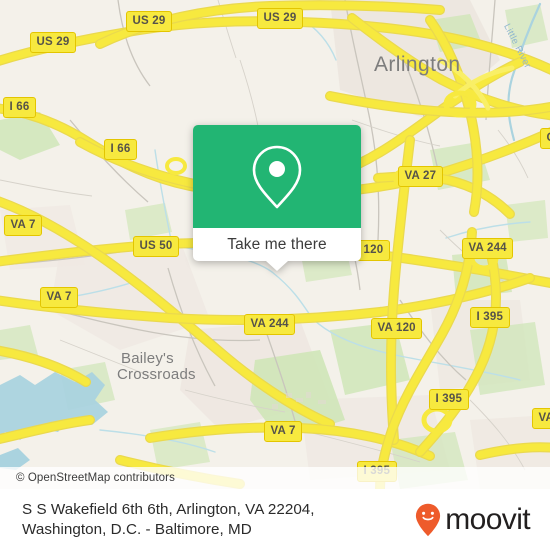  Describe the element at coordinates (373, 250) in the screenshot. I see `road-shield: 120` at that location.